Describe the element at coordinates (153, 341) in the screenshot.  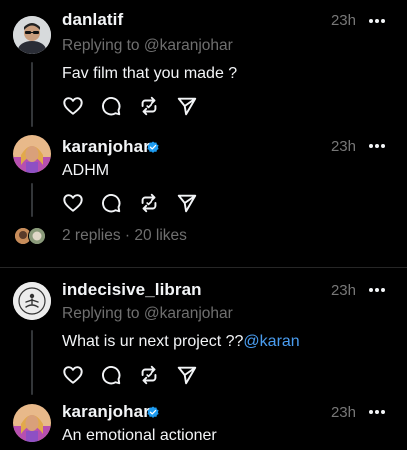
I see `post-text-body: What is ur next project ??` at that location.